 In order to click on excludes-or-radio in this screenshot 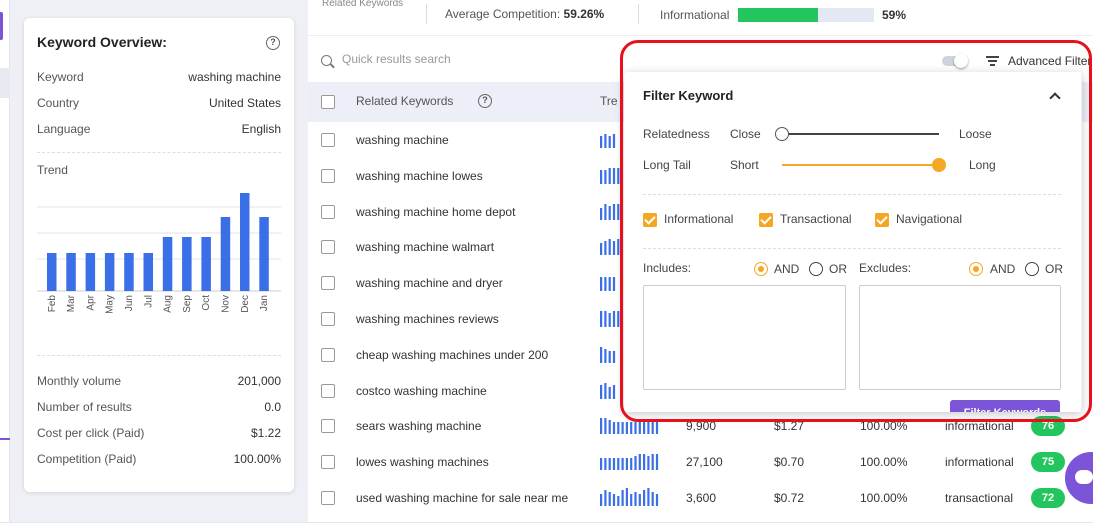, I will do `click(1032, 269)`.